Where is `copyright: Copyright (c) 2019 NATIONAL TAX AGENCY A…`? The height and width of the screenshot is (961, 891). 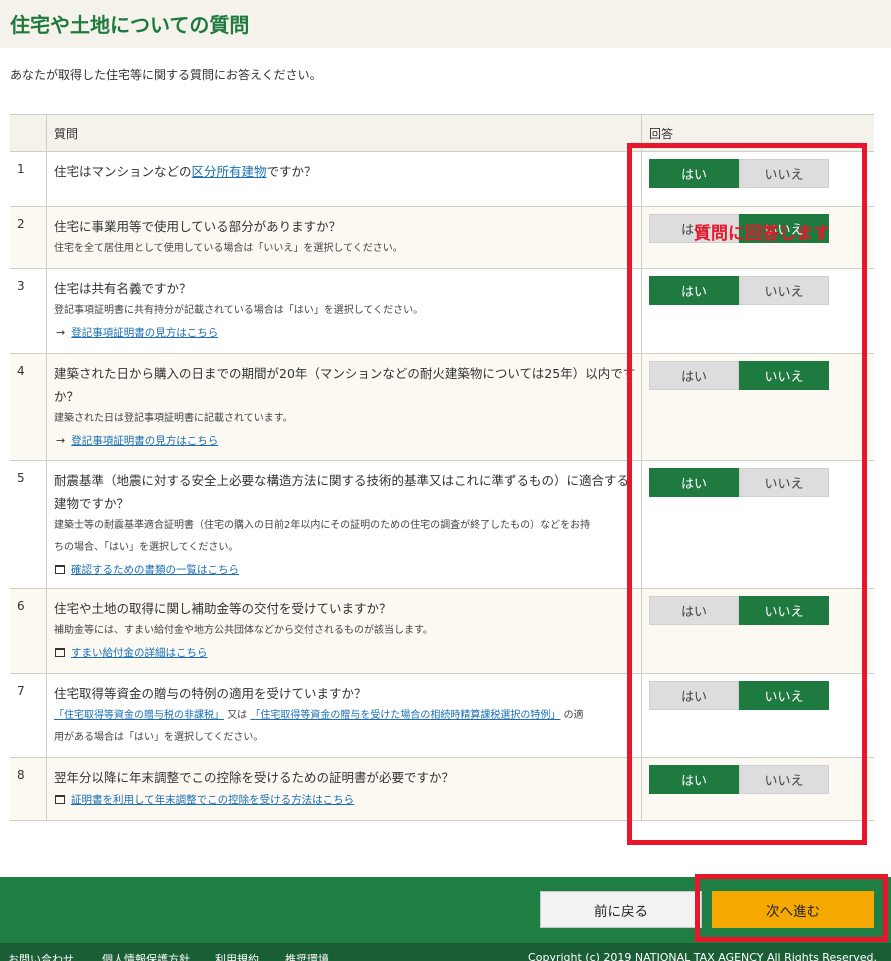 copyright: Copyright (c) 2019 NATIONAL TAX AGENCY A… is located at coordinates (702, 956).